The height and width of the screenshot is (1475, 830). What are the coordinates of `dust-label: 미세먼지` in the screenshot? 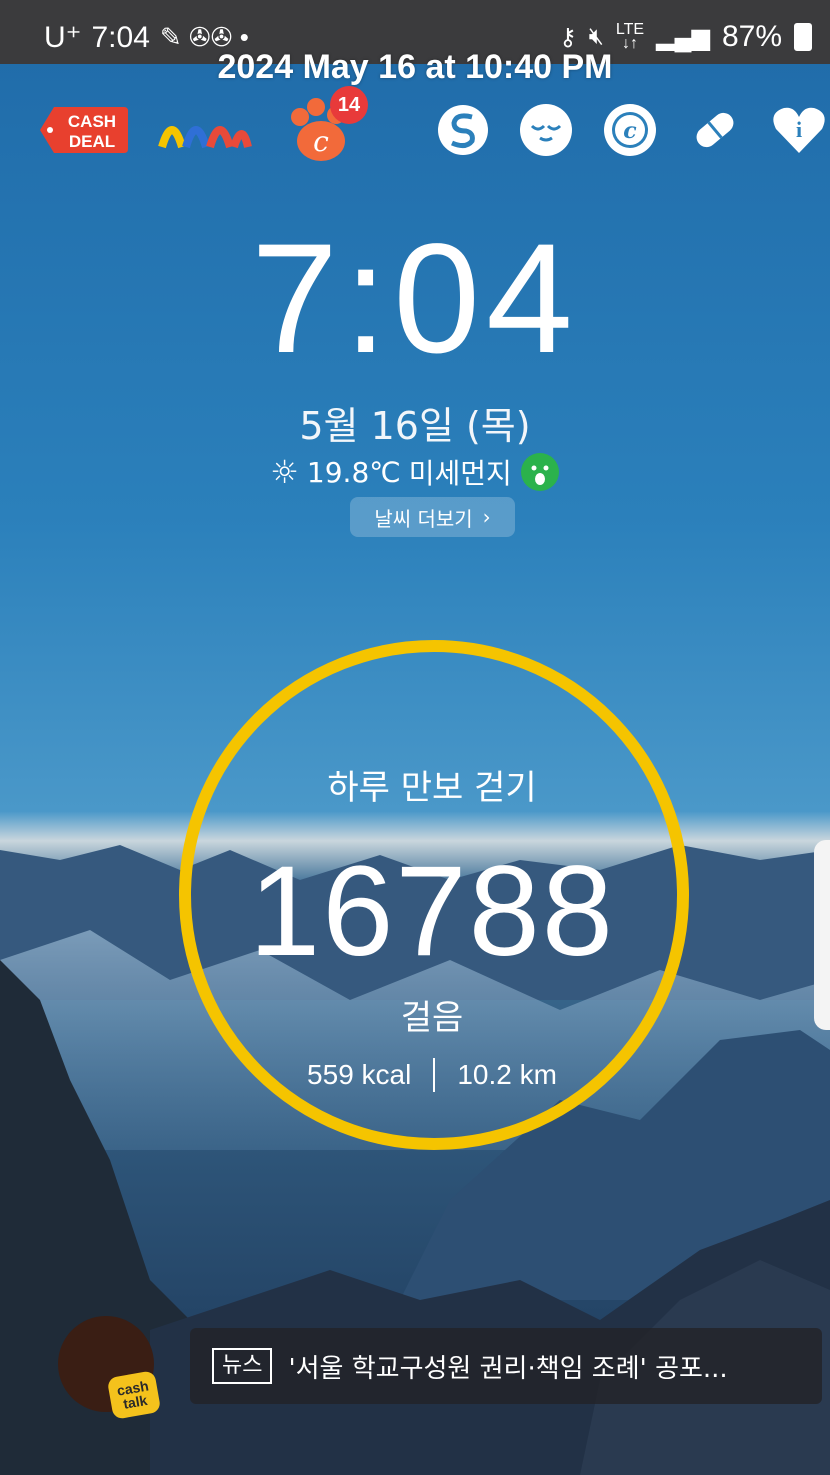 It's located at (460, 473).